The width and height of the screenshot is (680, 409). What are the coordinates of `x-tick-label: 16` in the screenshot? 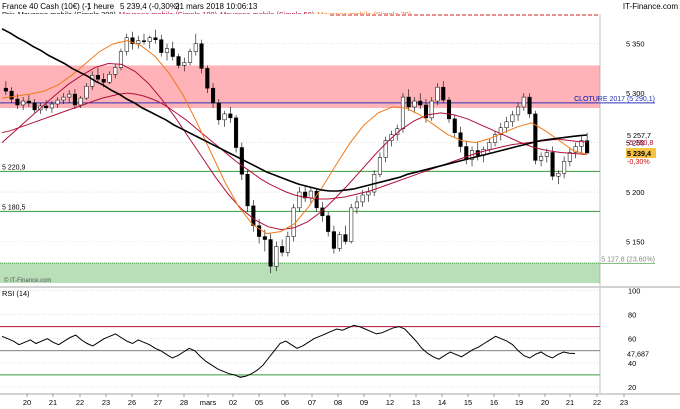 It's located at (494, 402).